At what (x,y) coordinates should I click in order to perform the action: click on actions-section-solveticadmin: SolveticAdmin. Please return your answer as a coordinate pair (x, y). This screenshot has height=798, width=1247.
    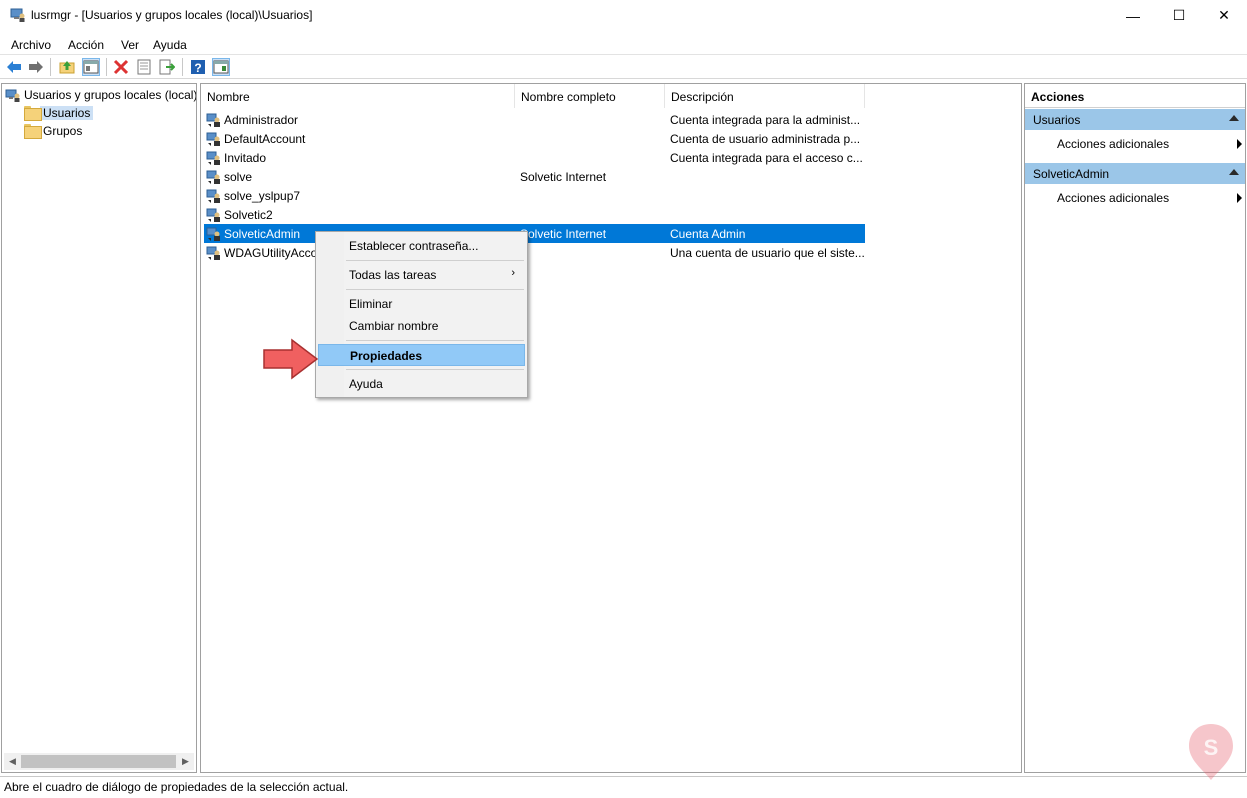
    Looking at the image, I should click on (1135, 173).